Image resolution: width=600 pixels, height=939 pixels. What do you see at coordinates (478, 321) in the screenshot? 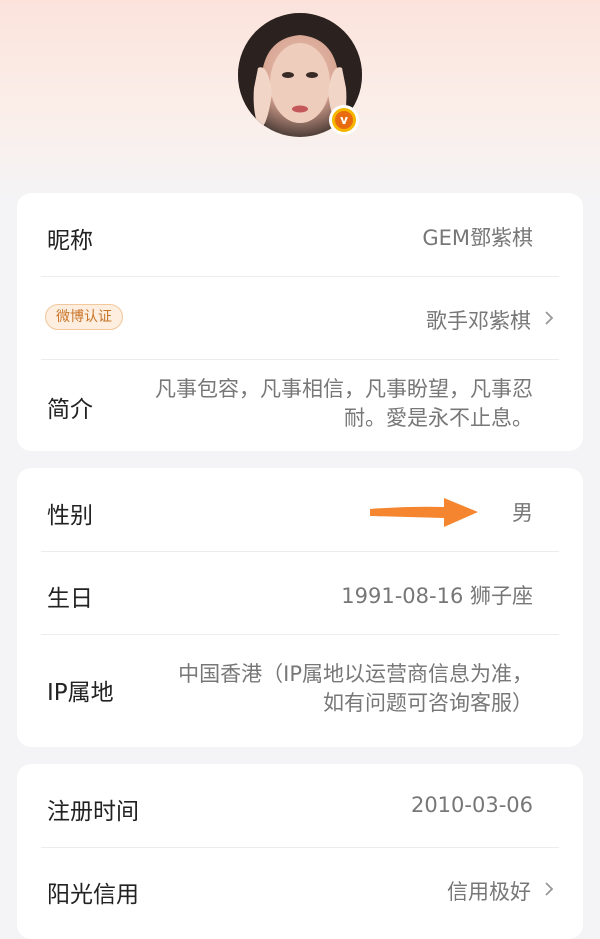
I see `verify-value: 歌手邓紫棋` at bounding box center [478, 321].